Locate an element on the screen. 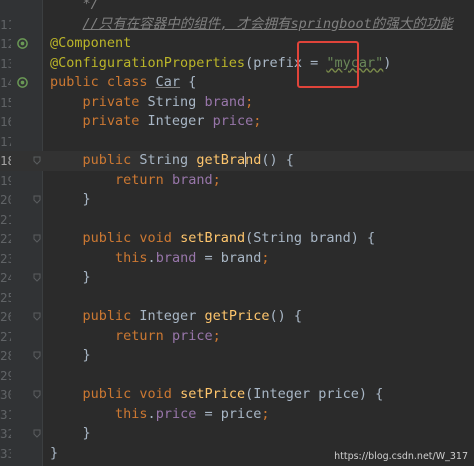 The height and width of the screenshot is (466, 474). watermark: https://blog.csdn.net/W_317 is located at coordinates (401, 456).